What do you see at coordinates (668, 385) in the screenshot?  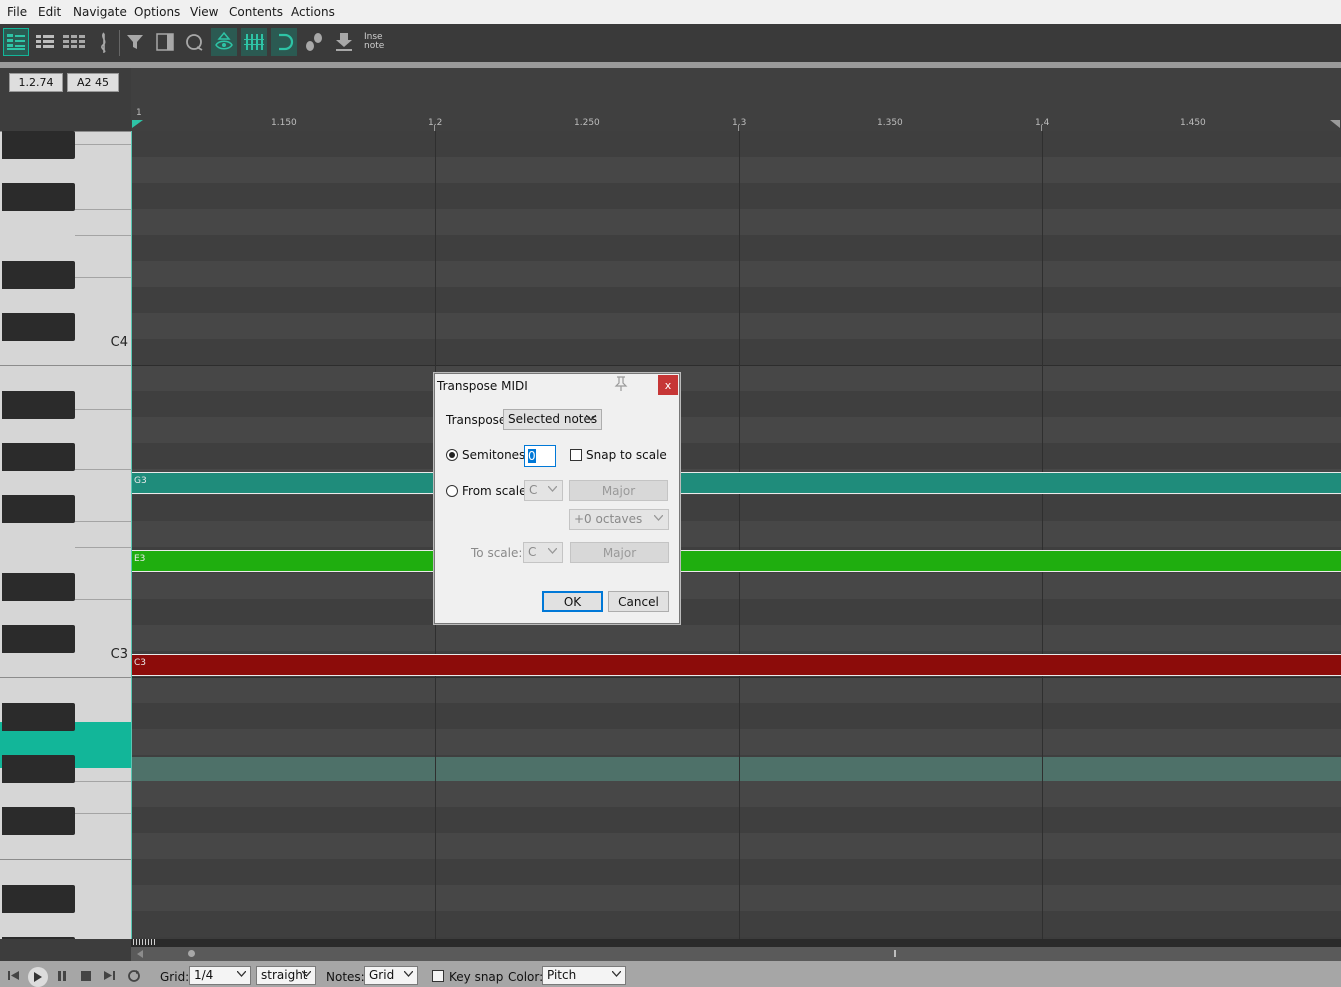 I see `close-button: x` at bounding box center [668, 385].